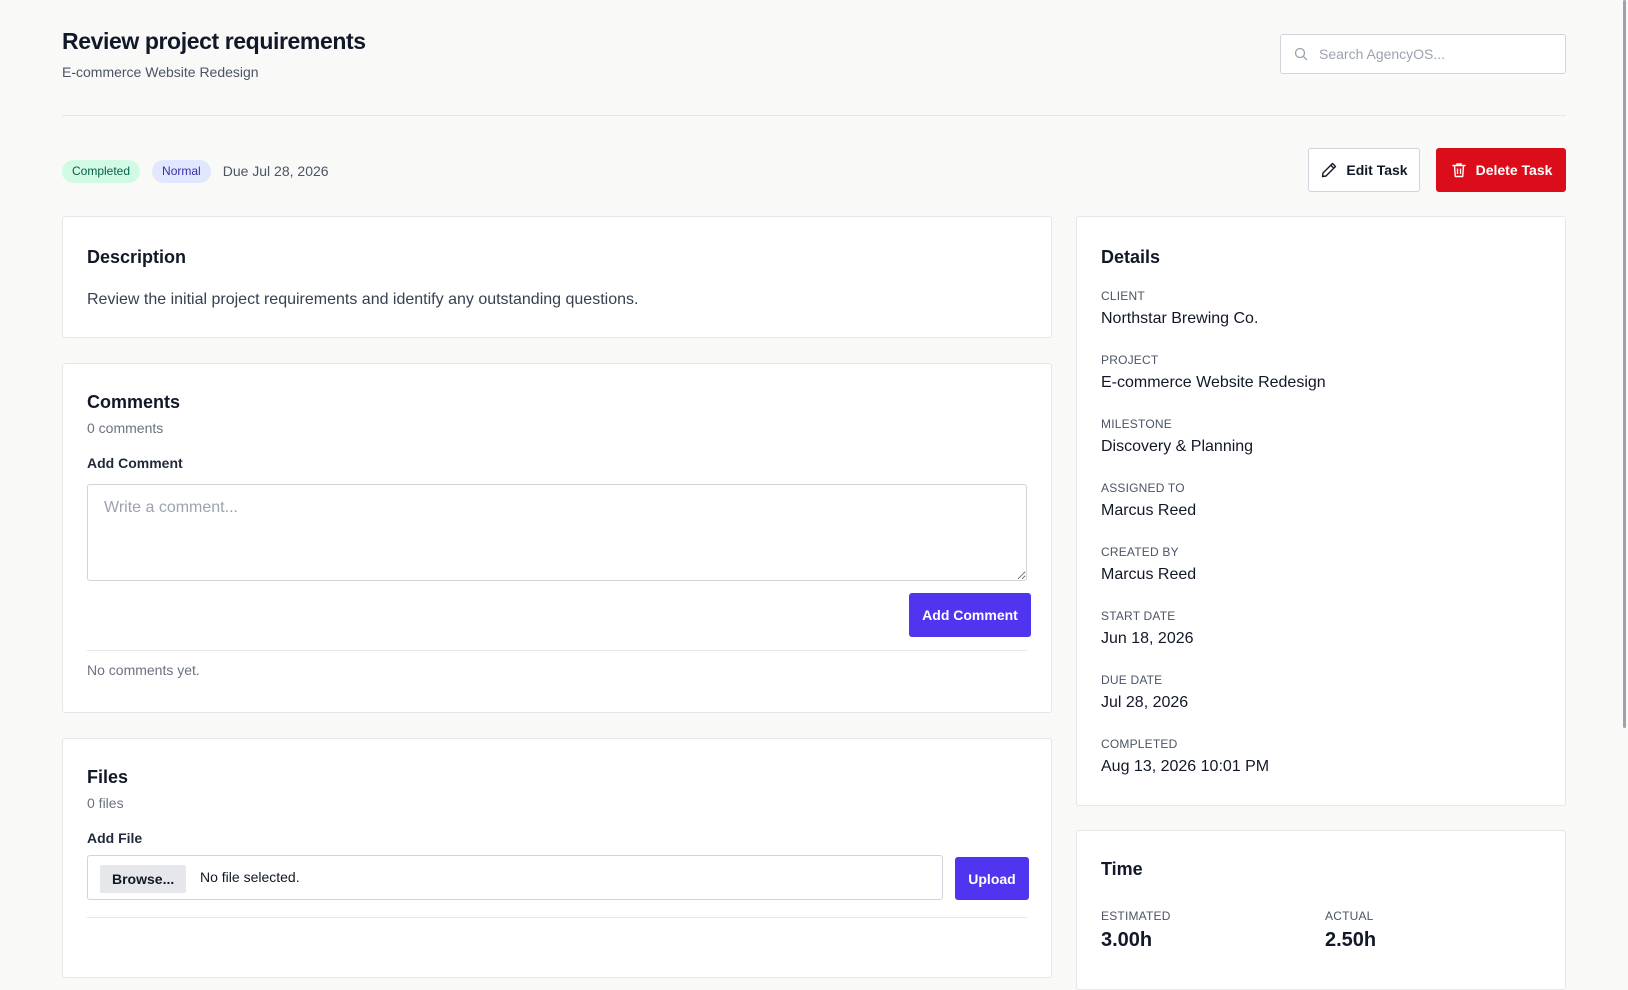 The image size is (1628, 990). What do you see at coordinates (1624, 364) in the screenshot?
I see `page-scrollbar` at bounding box center [1624, 364].